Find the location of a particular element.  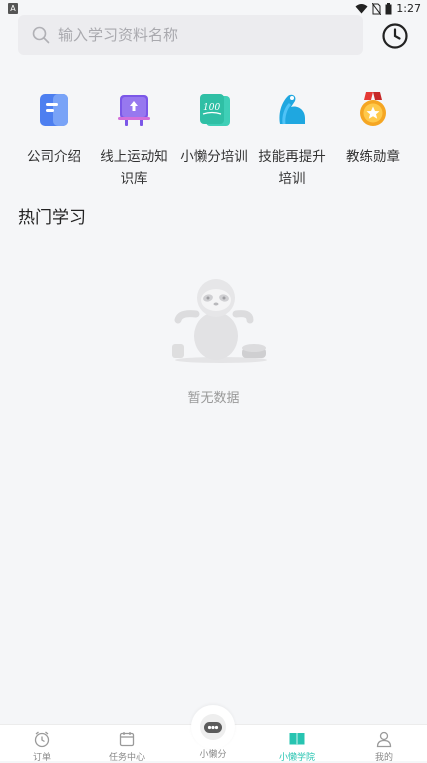

tab-label: 小懒学院 is located at coordinates (296, 758).